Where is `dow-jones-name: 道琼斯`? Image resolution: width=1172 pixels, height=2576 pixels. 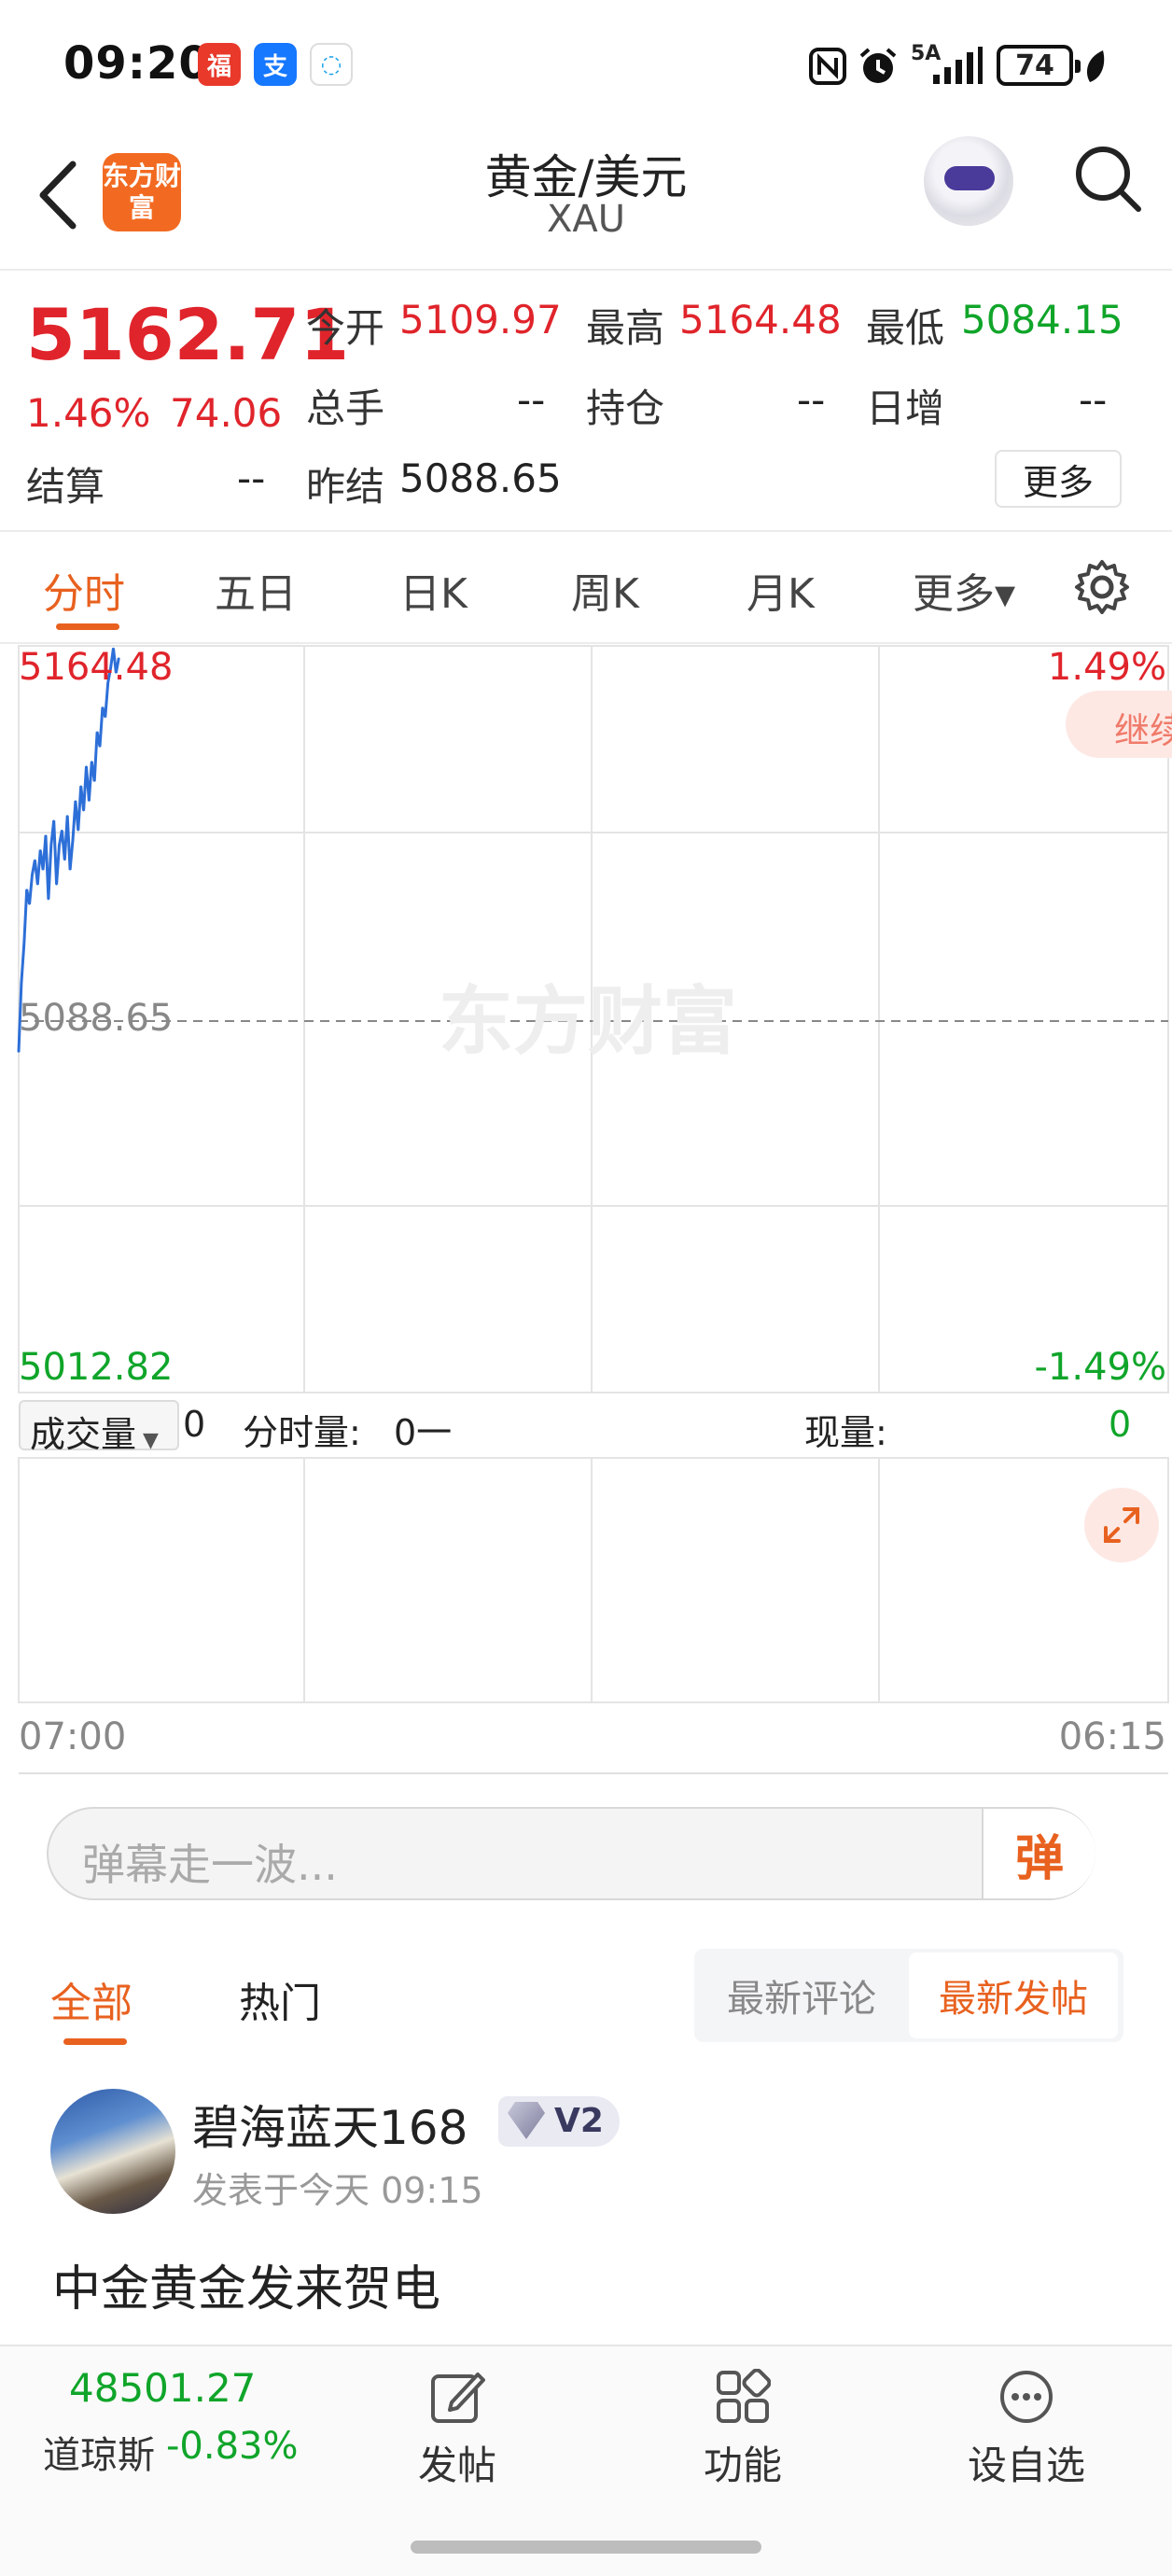
dow-jones-name: 道琼斯 is located at coordinates (99, 2455).